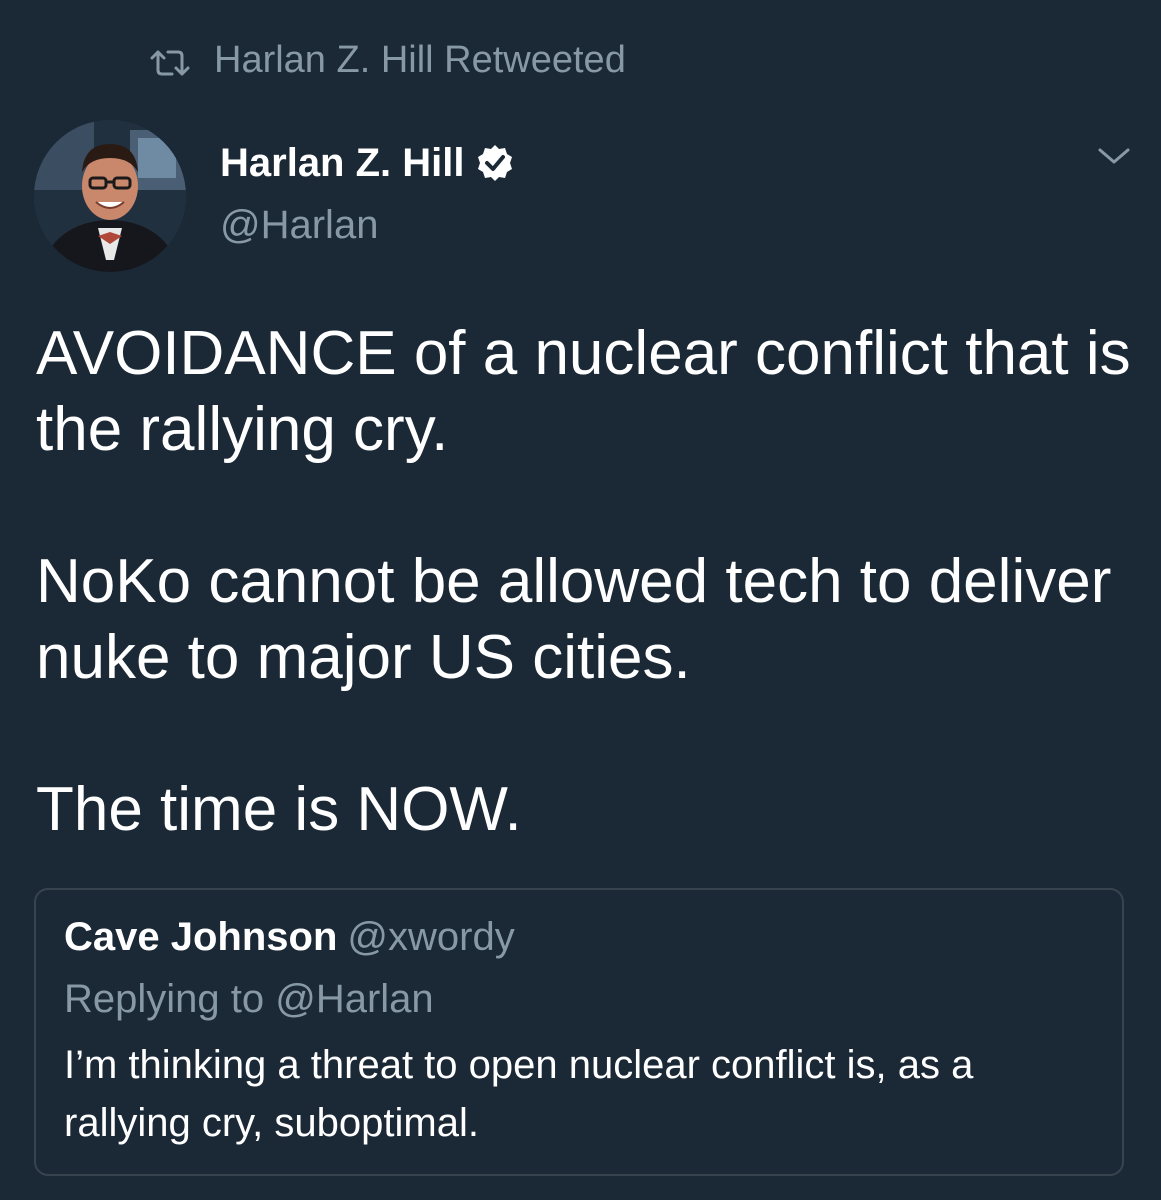  Describe the element at coordinates (110, 196) in the screenshot. I see `avatar` at that location.